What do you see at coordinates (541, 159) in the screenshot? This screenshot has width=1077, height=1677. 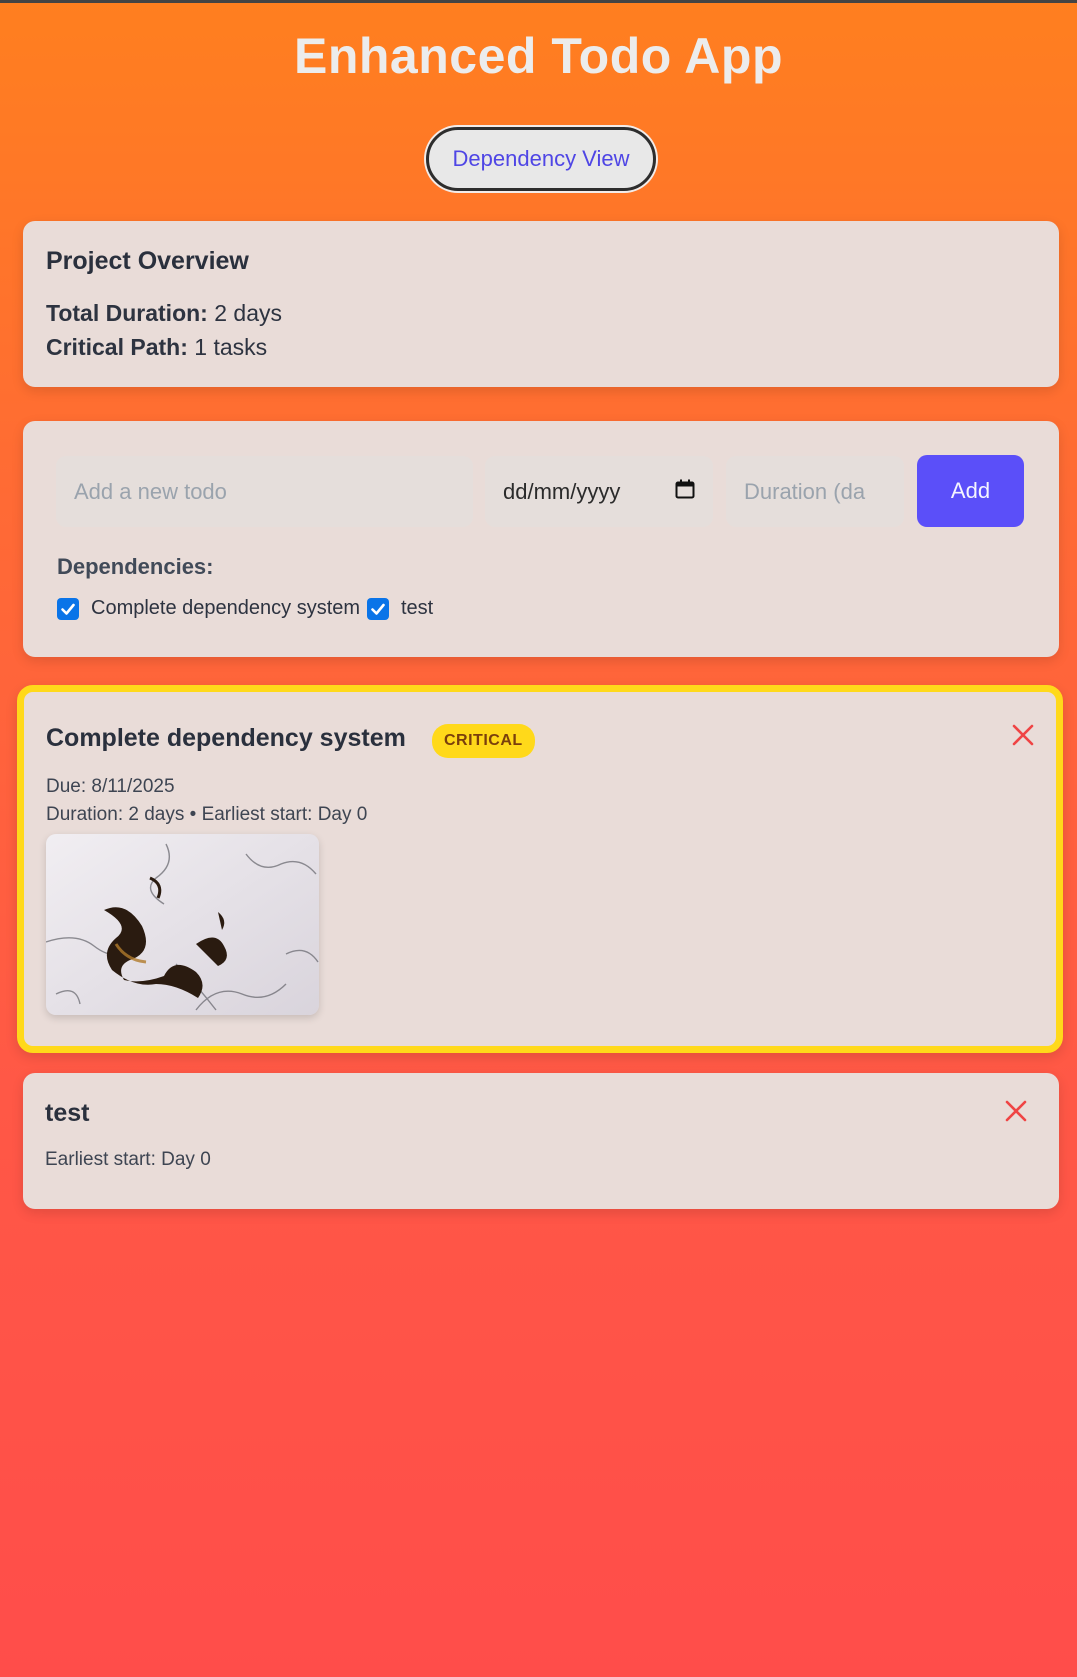 I see `dependency-view-button: Dependency View` at bounding box center [541, 159].